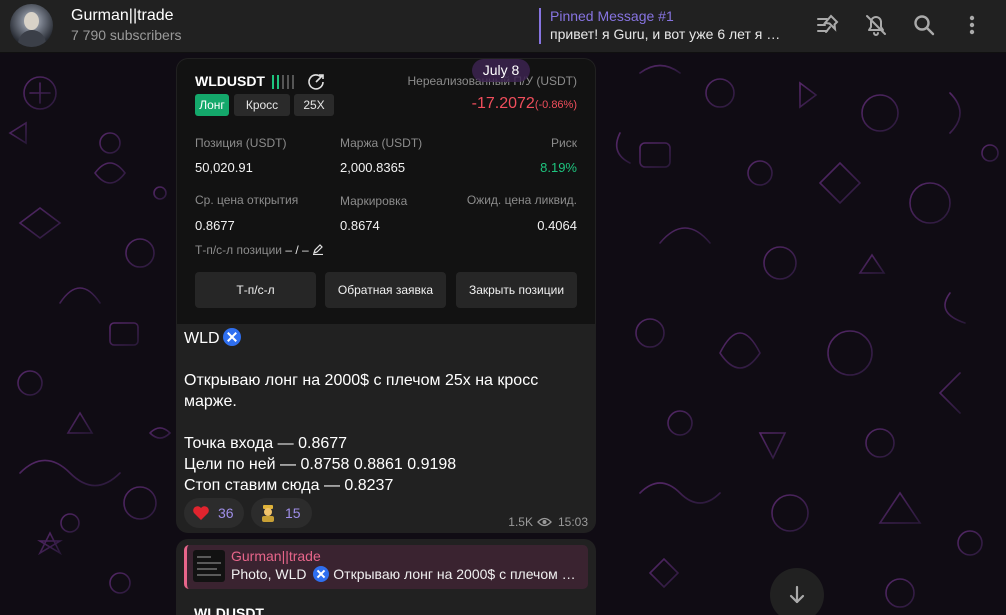 The height and width of the screenshot is (615, 1006). Describe the element at coordinates (828, 25) in the screenshot. I see `pinned-list-icon` at that location.